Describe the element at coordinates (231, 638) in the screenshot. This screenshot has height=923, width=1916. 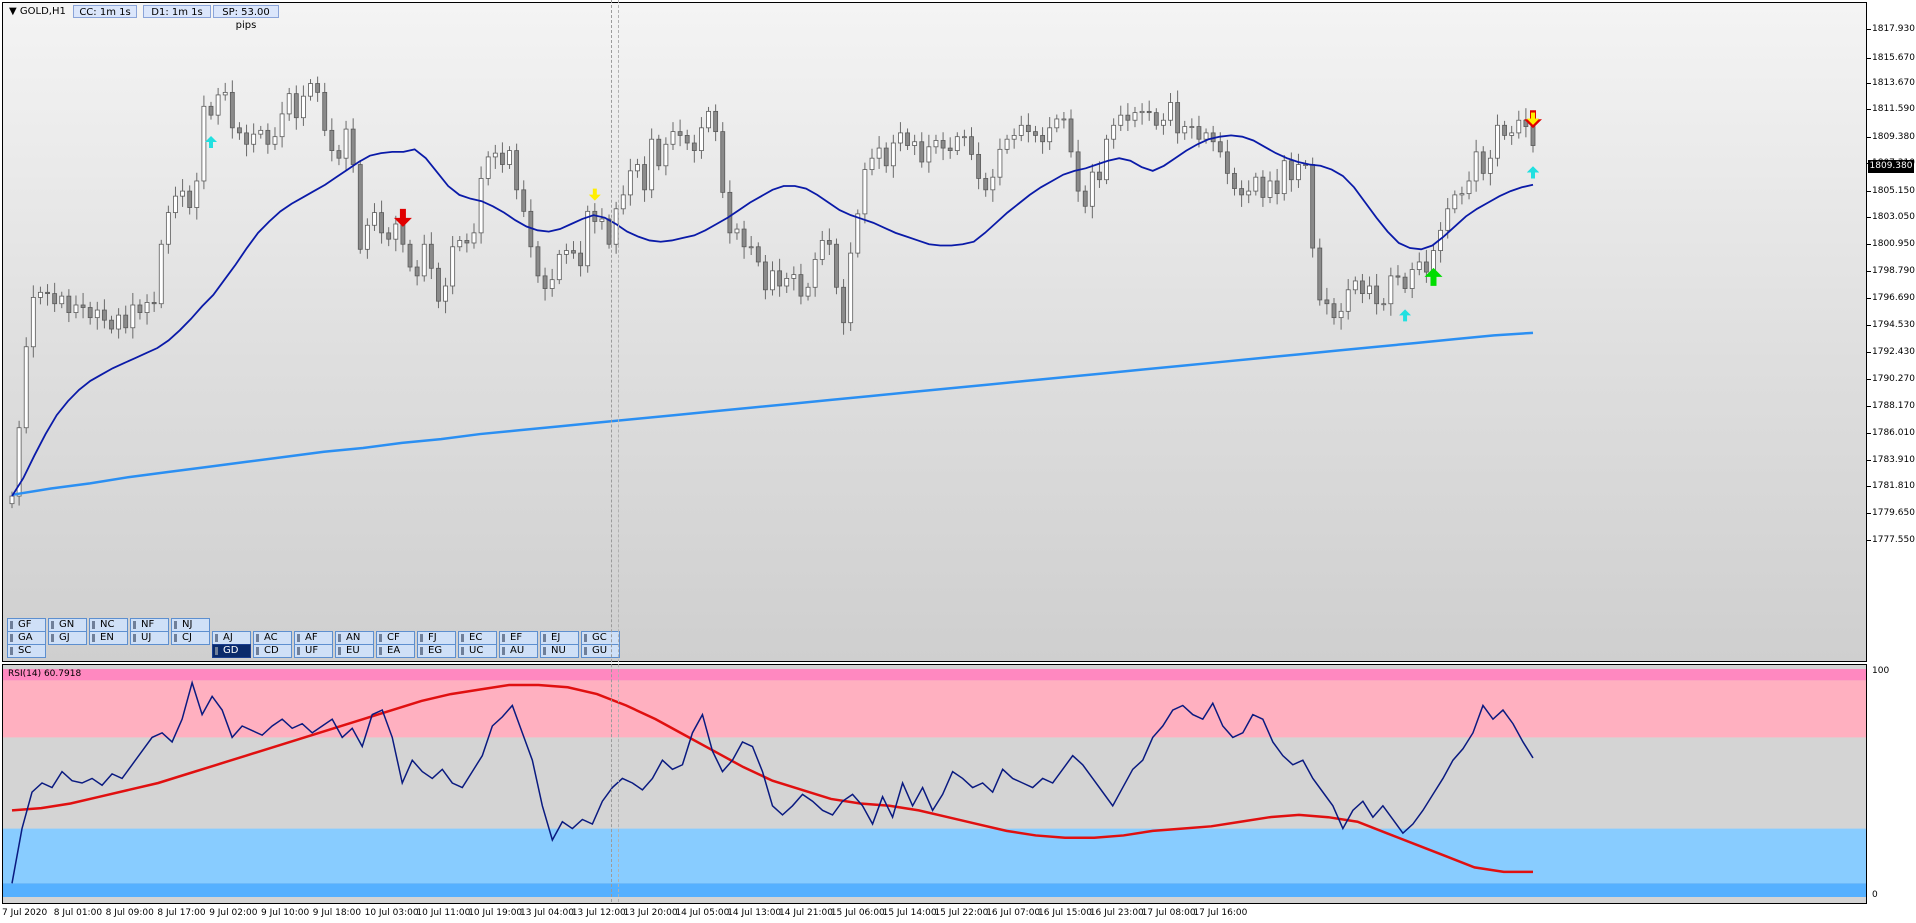
I see `pair-button-aj: AJ` at that location.